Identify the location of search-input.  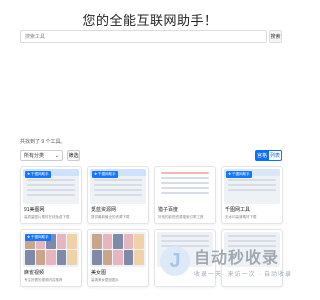
(143, 36).